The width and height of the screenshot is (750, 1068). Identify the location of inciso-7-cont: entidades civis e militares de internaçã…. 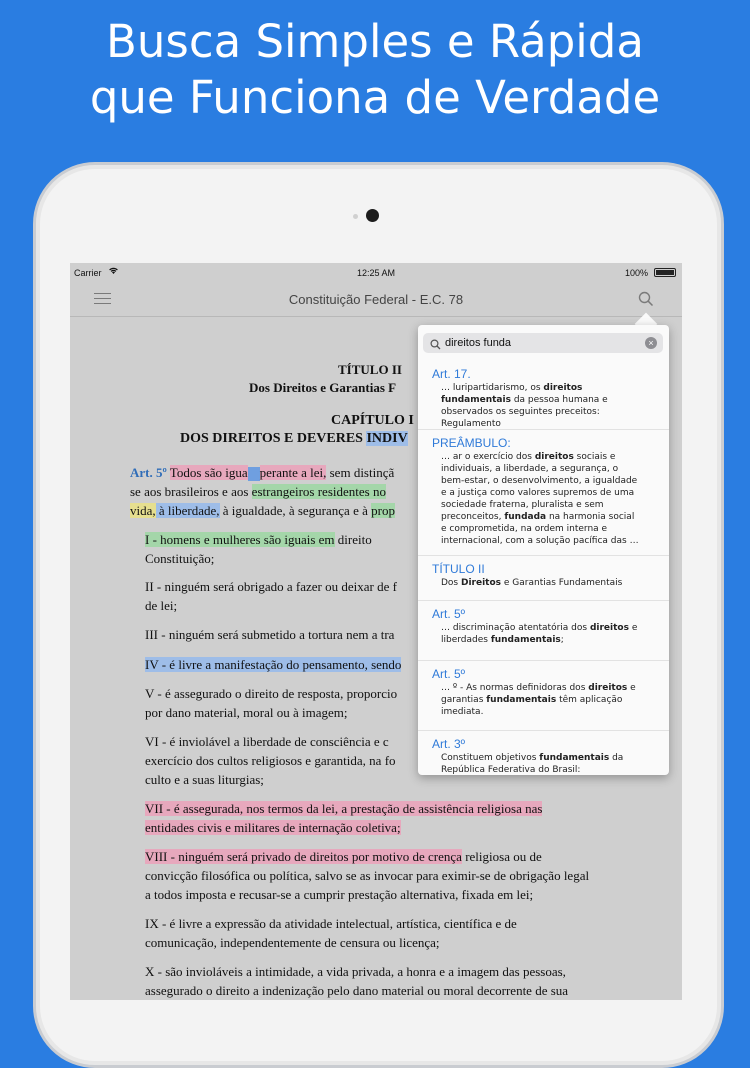
(273, 827).